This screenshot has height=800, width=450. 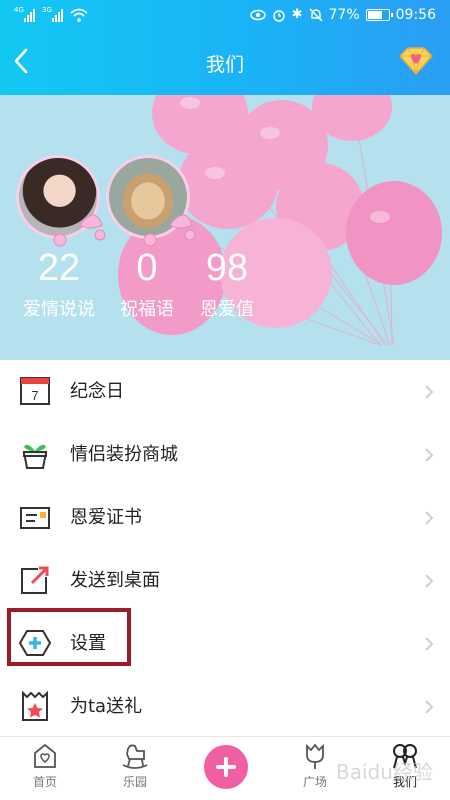 I want to click on tab-home: 首页, so click(x=45, y=765).